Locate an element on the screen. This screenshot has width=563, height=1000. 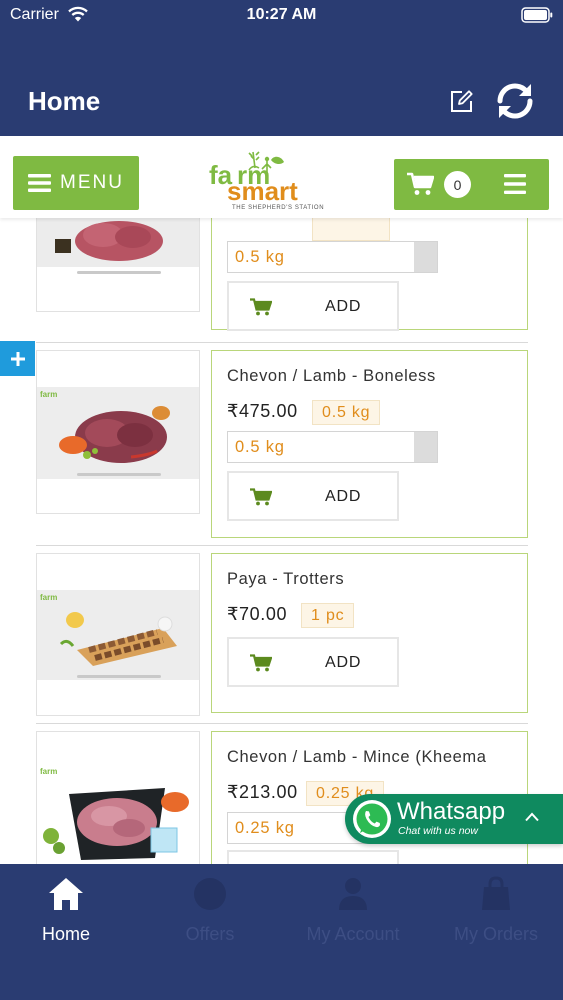
tab-home: Home is located at coordinates (68, 914).